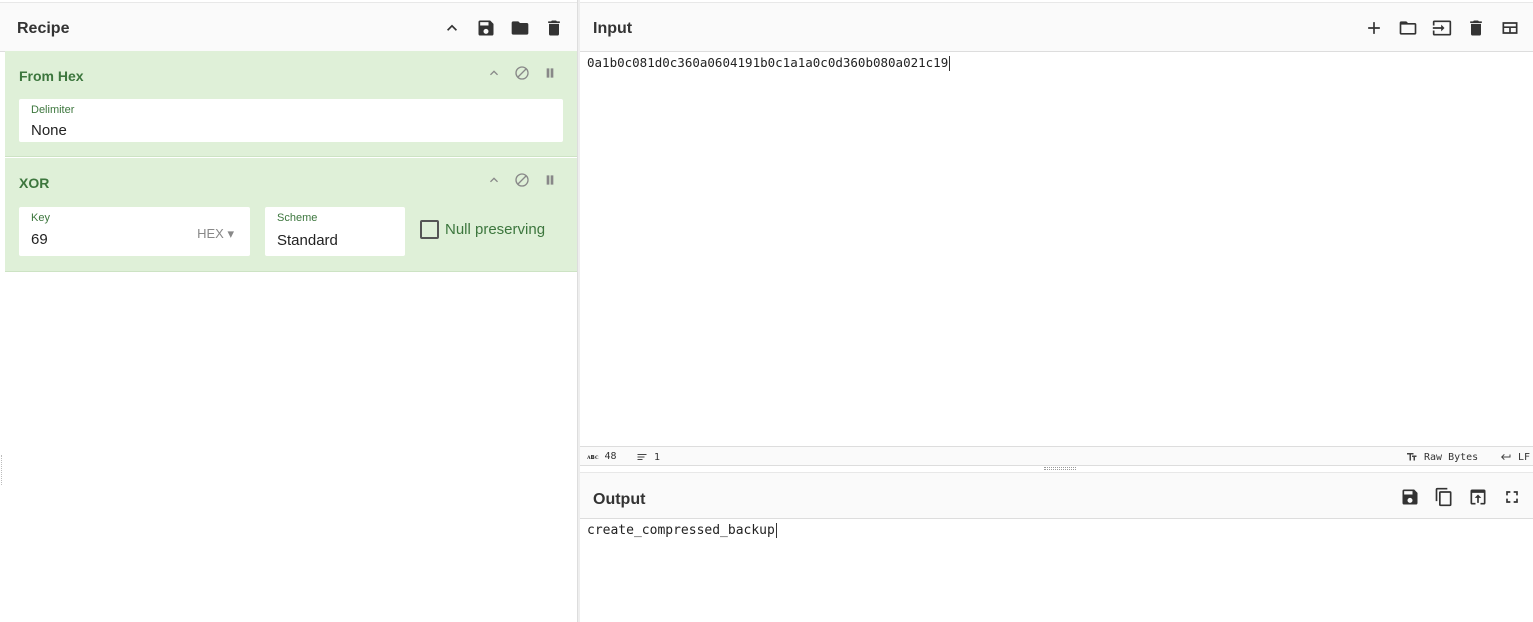  I want to click on layout-icon, so click(1510, 28).